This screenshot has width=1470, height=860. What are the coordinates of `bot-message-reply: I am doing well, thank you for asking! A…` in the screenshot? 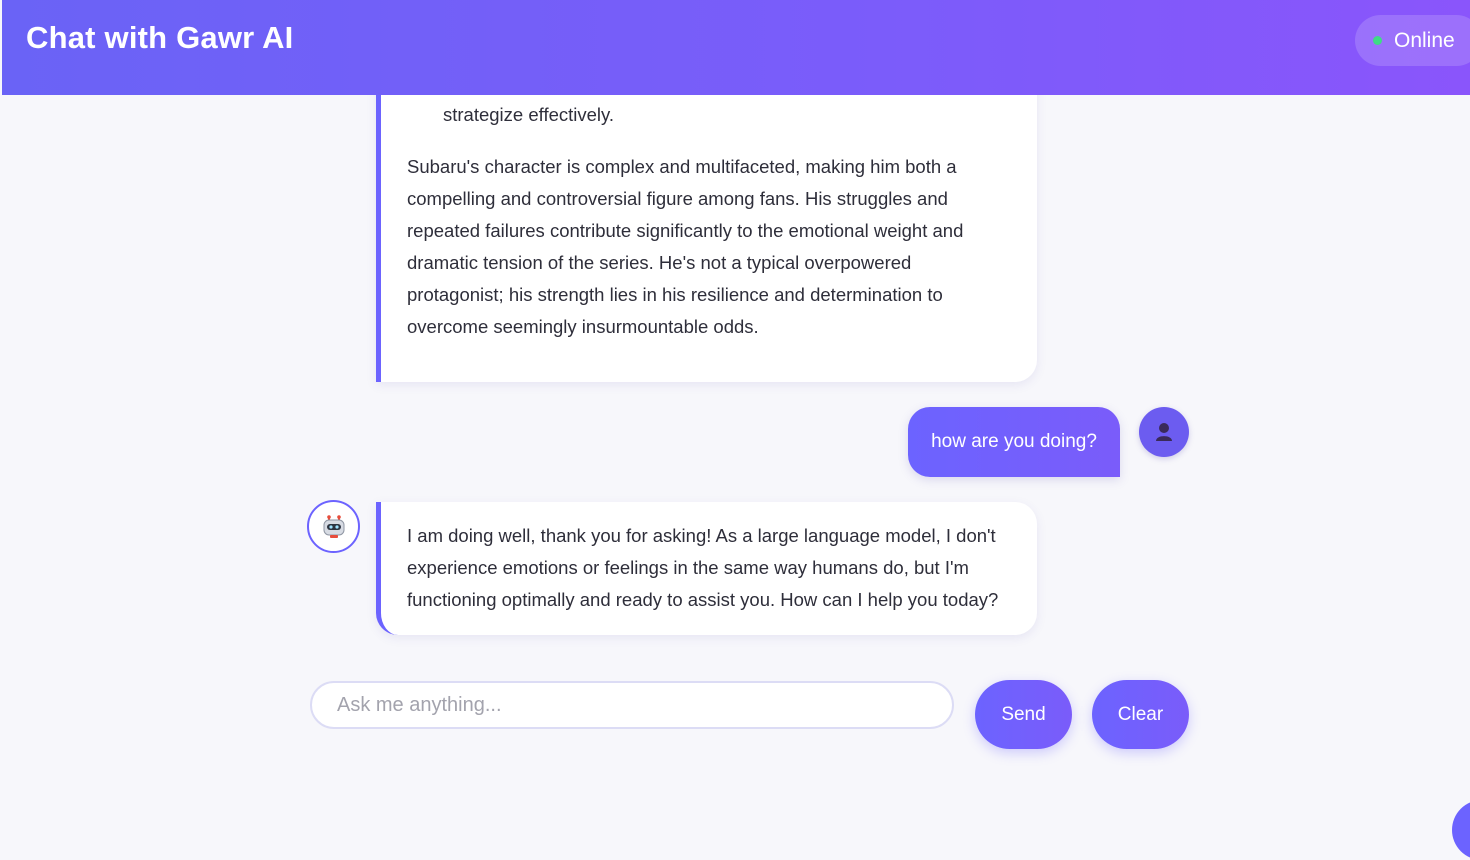 It's located at (706, 568).